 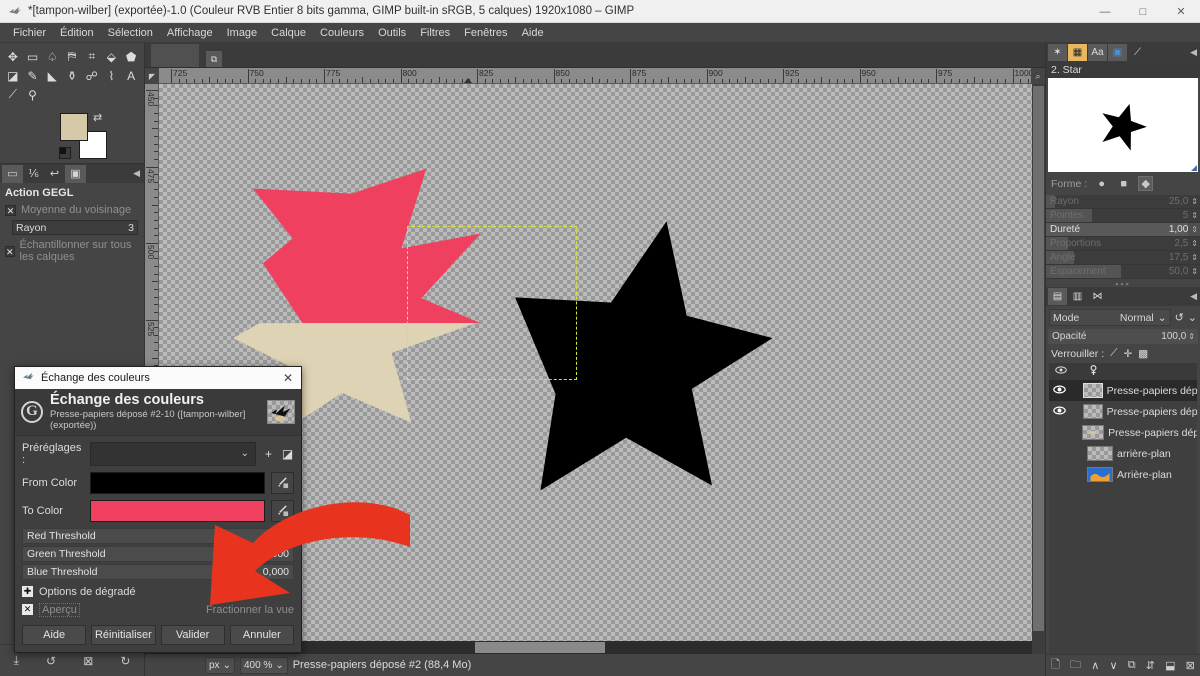 I want to click on gradient-options-expander: ✚ Options de dégradé, so click(x=158, y=592).